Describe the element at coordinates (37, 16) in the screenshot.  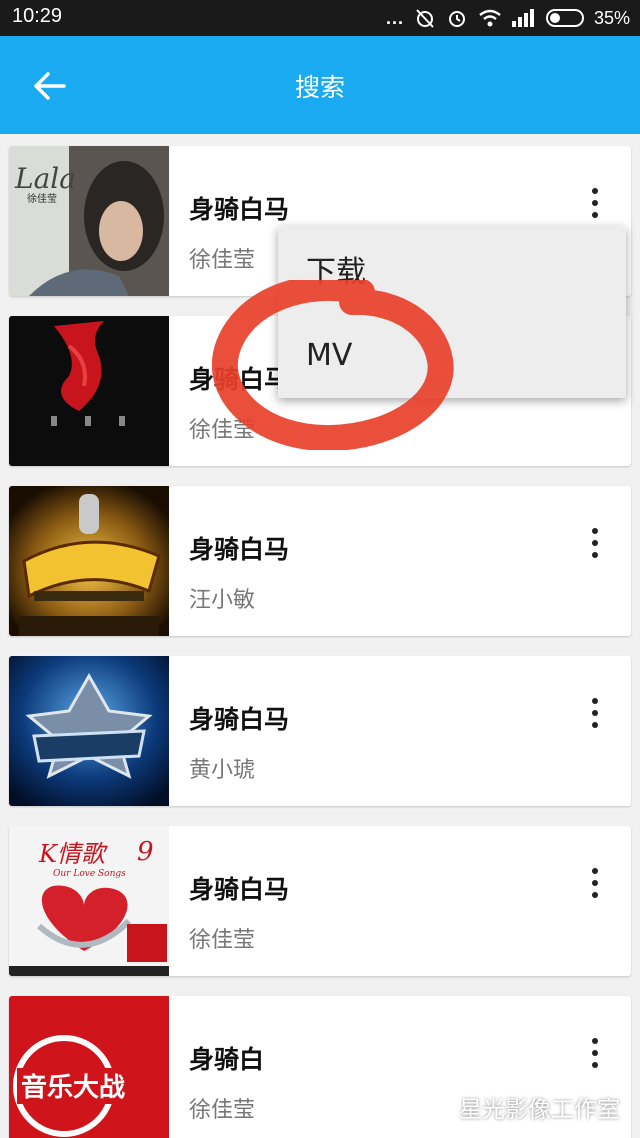
I see `status-time: 10:29` at that location.